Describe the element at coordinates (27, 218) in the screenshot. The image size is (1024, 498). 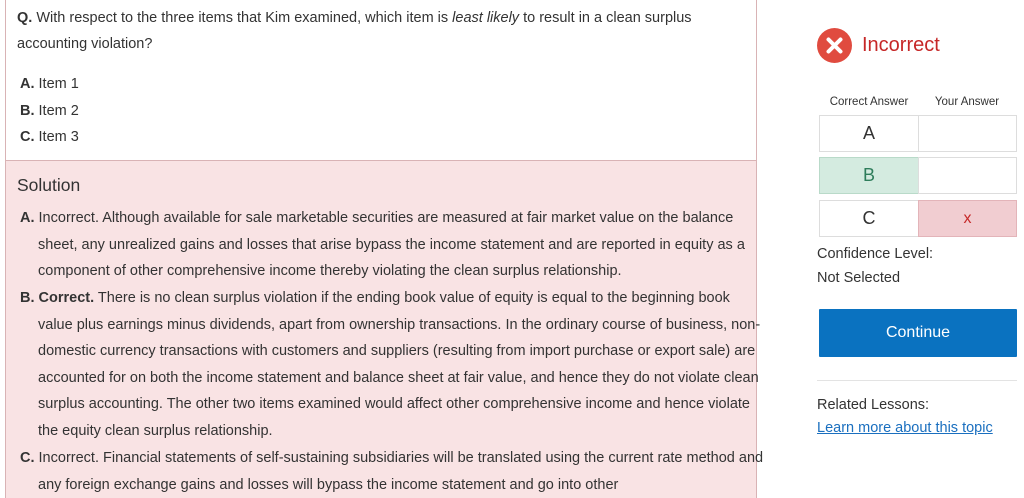
I see `solution-letter: A.` at that location.